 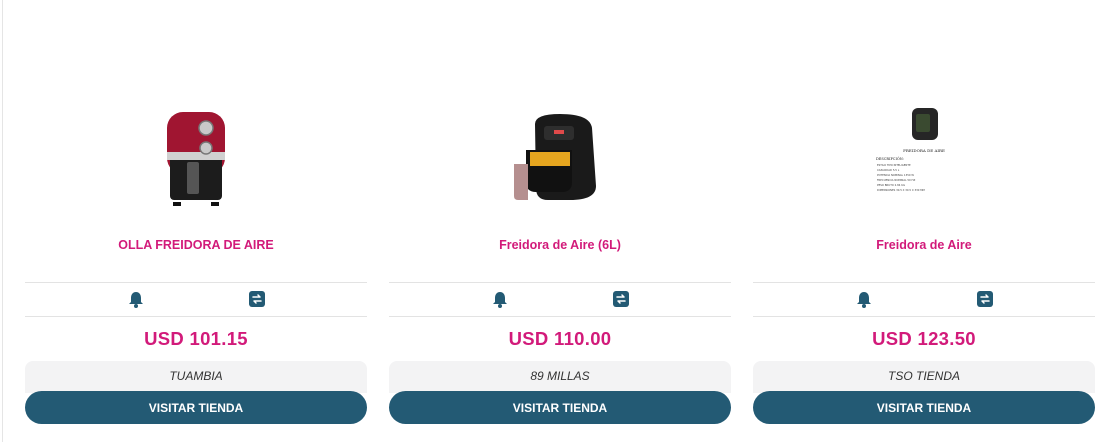 I want to click on store-name-box: TSO TIENDA, so click(x=924, y=377).